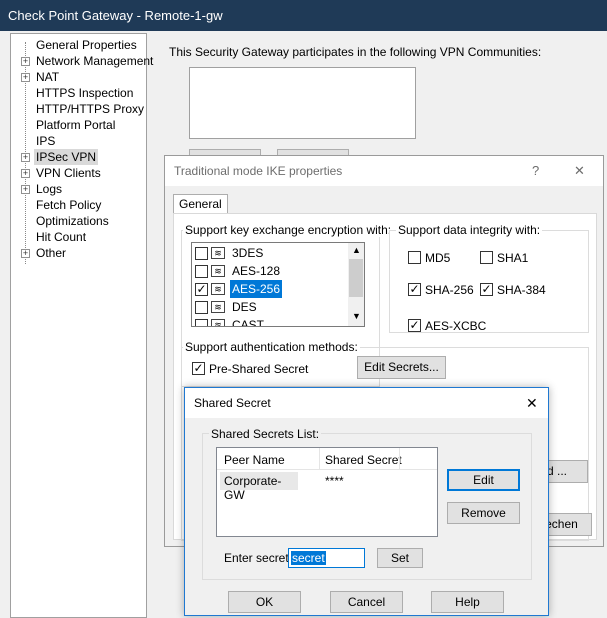  Describe the element at coordinates (48, 77) in the screenshot. I see `tree-item-label: NAT` at that location.